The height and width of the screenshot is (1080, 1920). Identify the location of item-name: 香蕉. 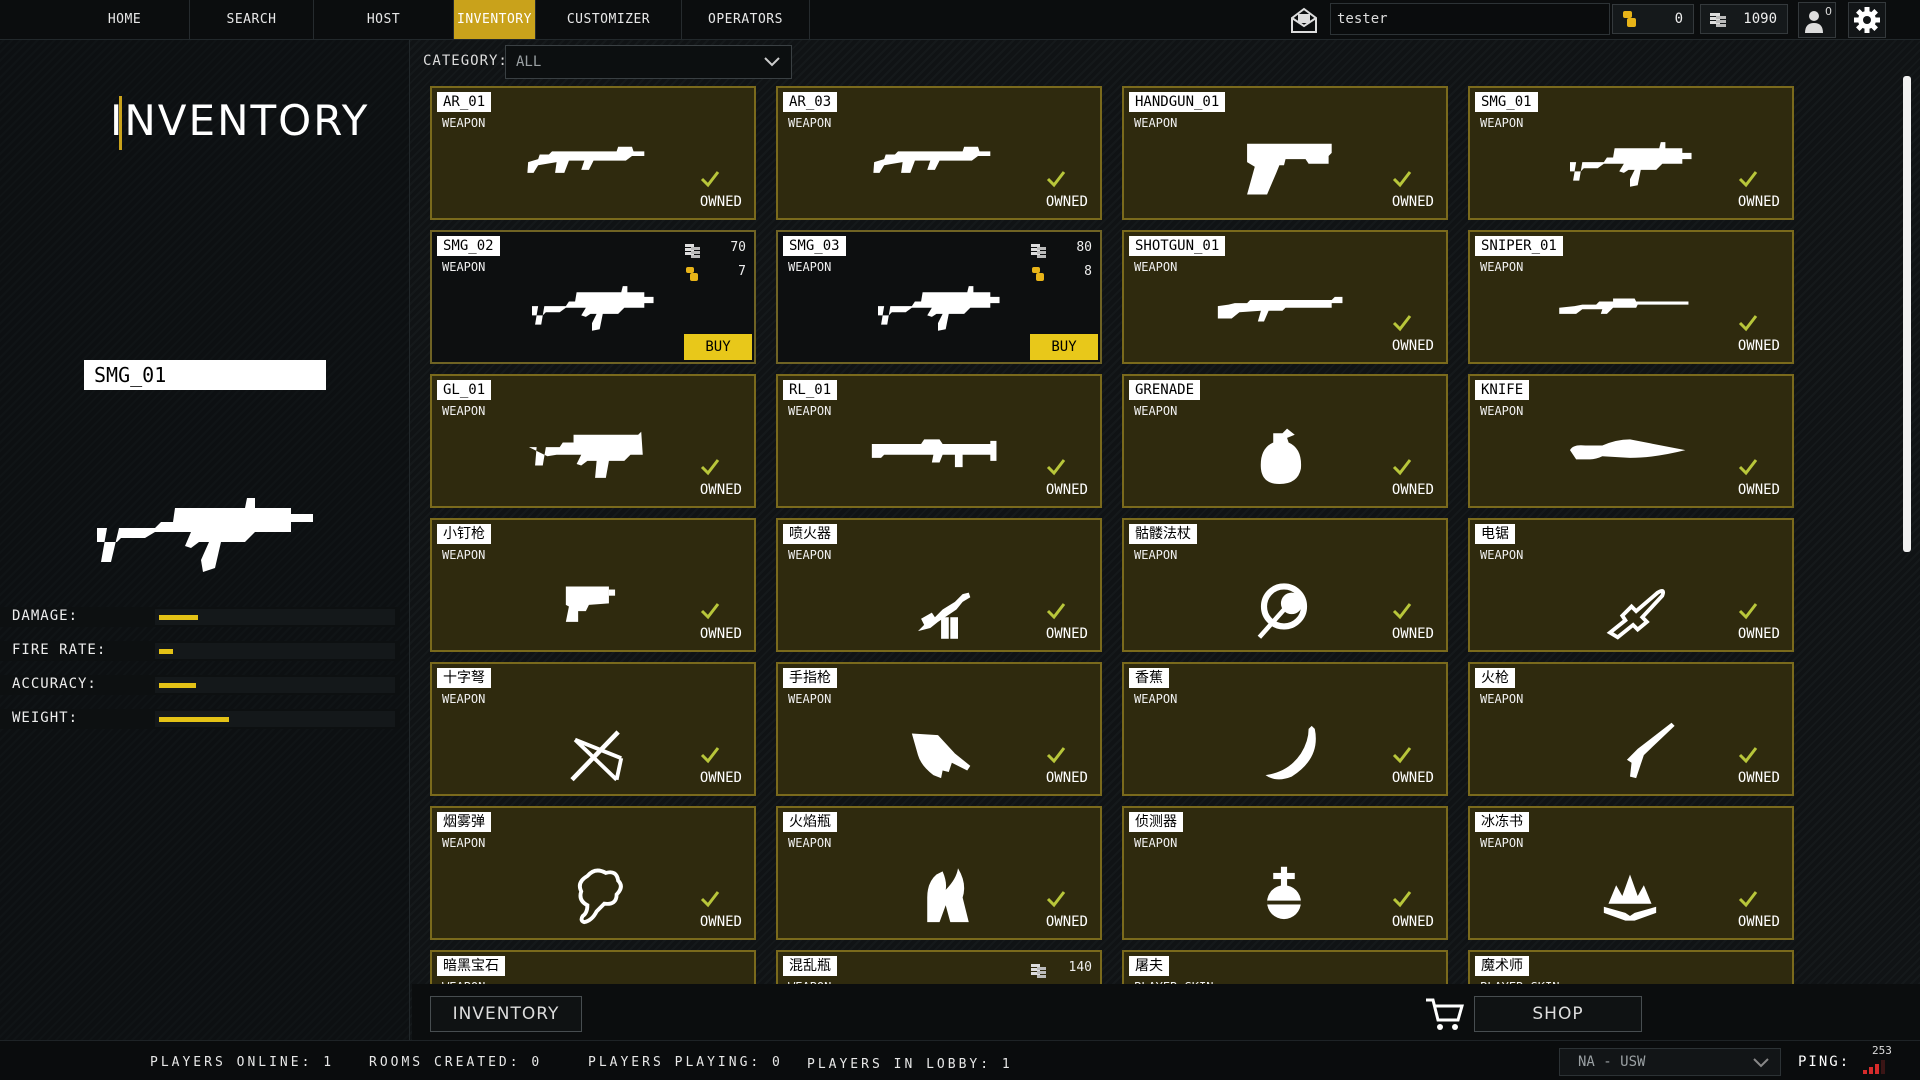
(1149, 678).